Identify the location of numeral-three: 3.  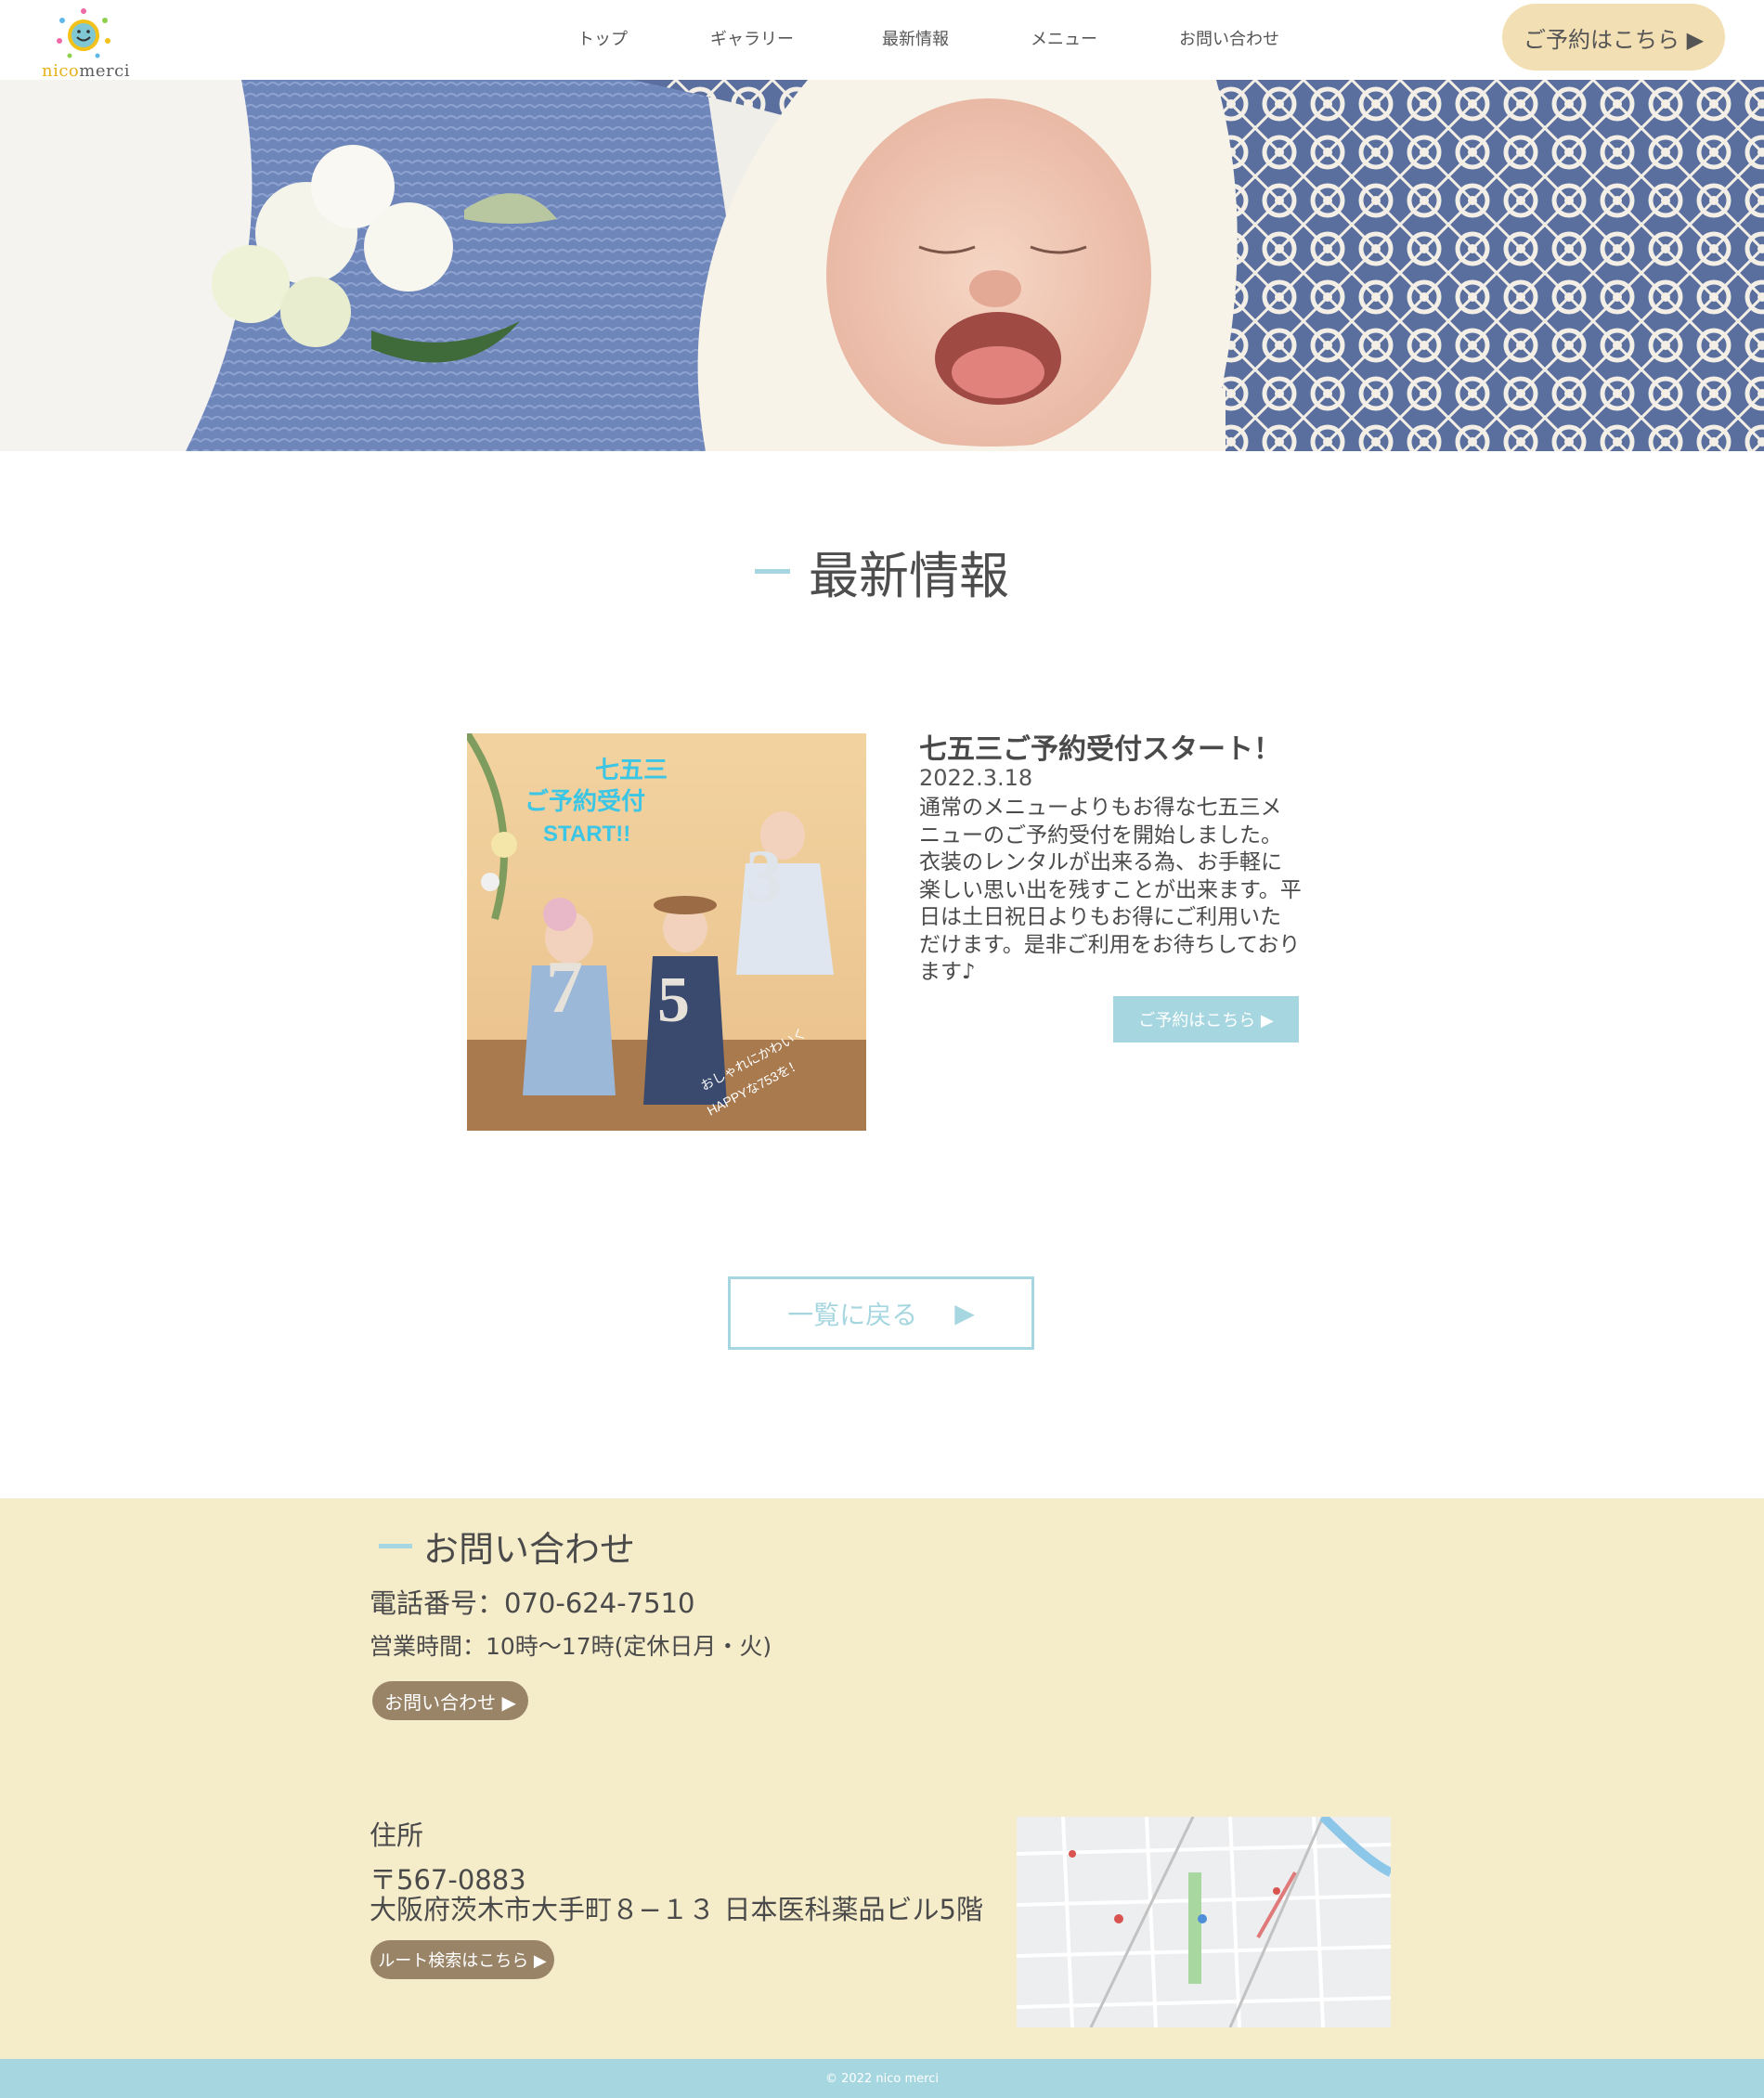
(764, 876).